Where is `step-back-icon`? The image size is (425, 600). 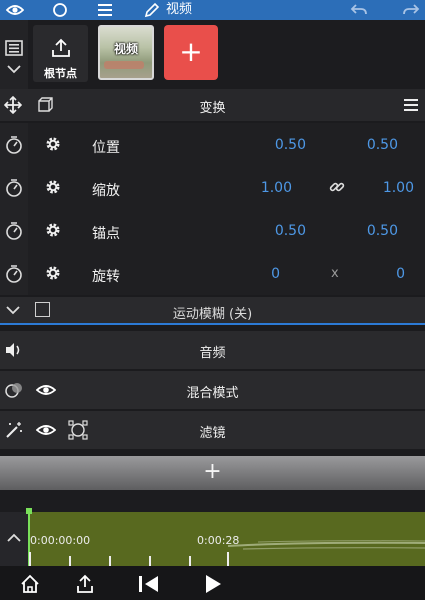
step-back-icon is located at coordinates (149, 584).